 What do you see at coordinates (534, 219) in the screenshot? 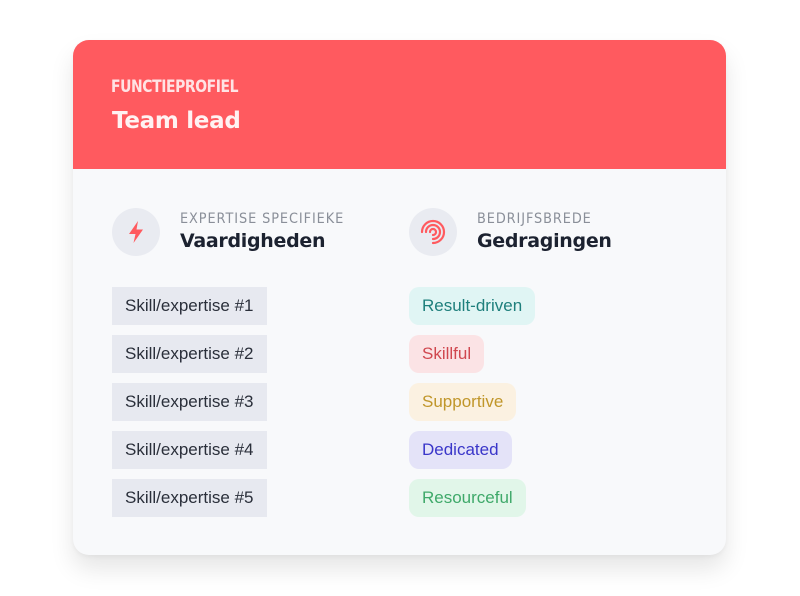
I see `behaviors-column-subtitle: BEDRIJFSBREDE` at bounding box center [534, 219].